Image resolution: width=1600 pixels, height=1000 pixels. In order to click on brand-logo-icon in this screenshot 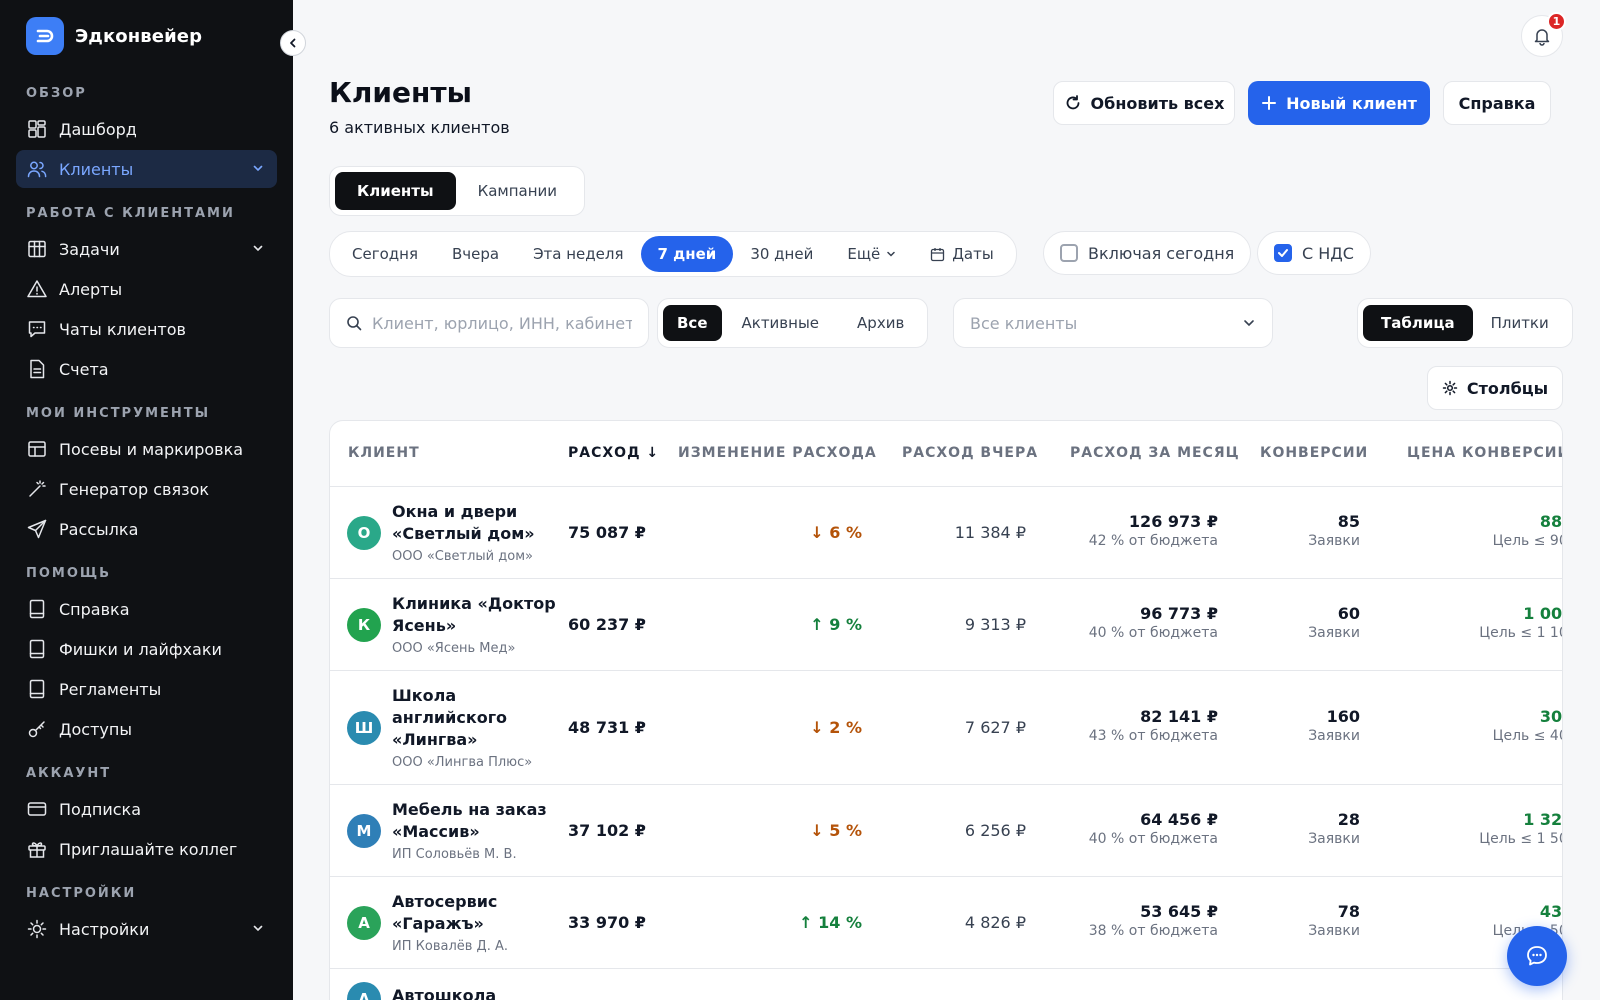, I will do `click(45, 36)`.